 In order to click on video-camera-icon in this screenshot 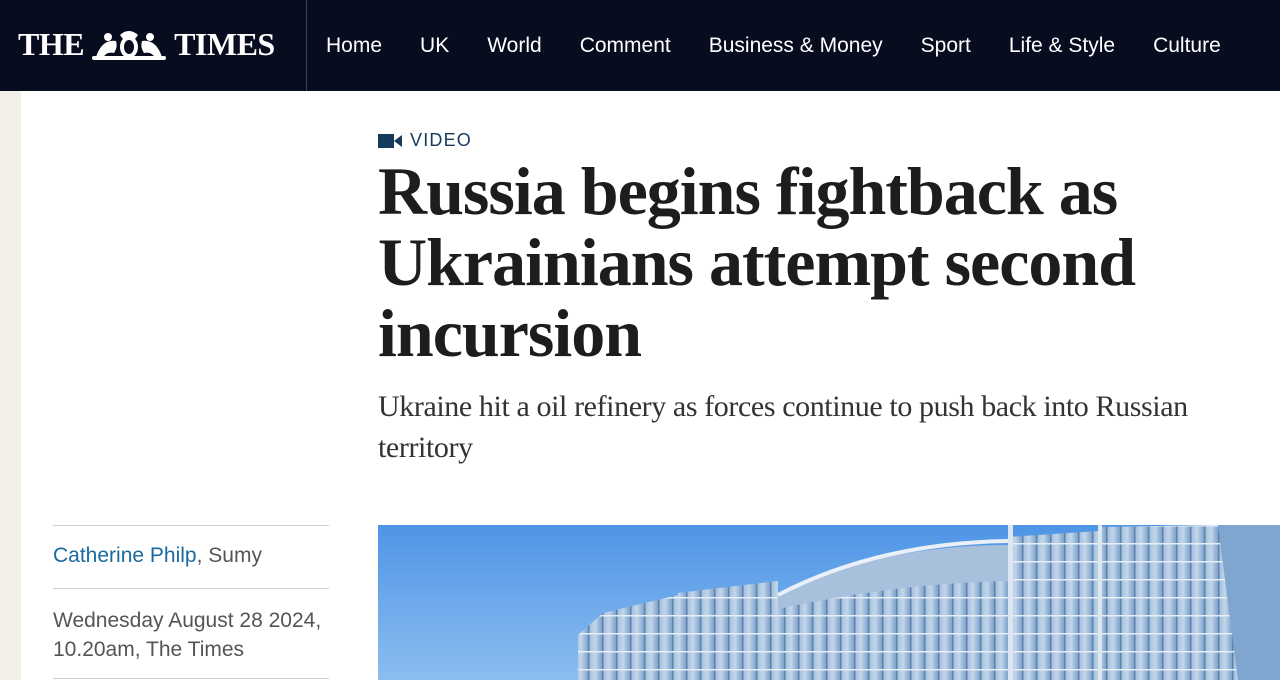, I will do `click(390, 140)`.